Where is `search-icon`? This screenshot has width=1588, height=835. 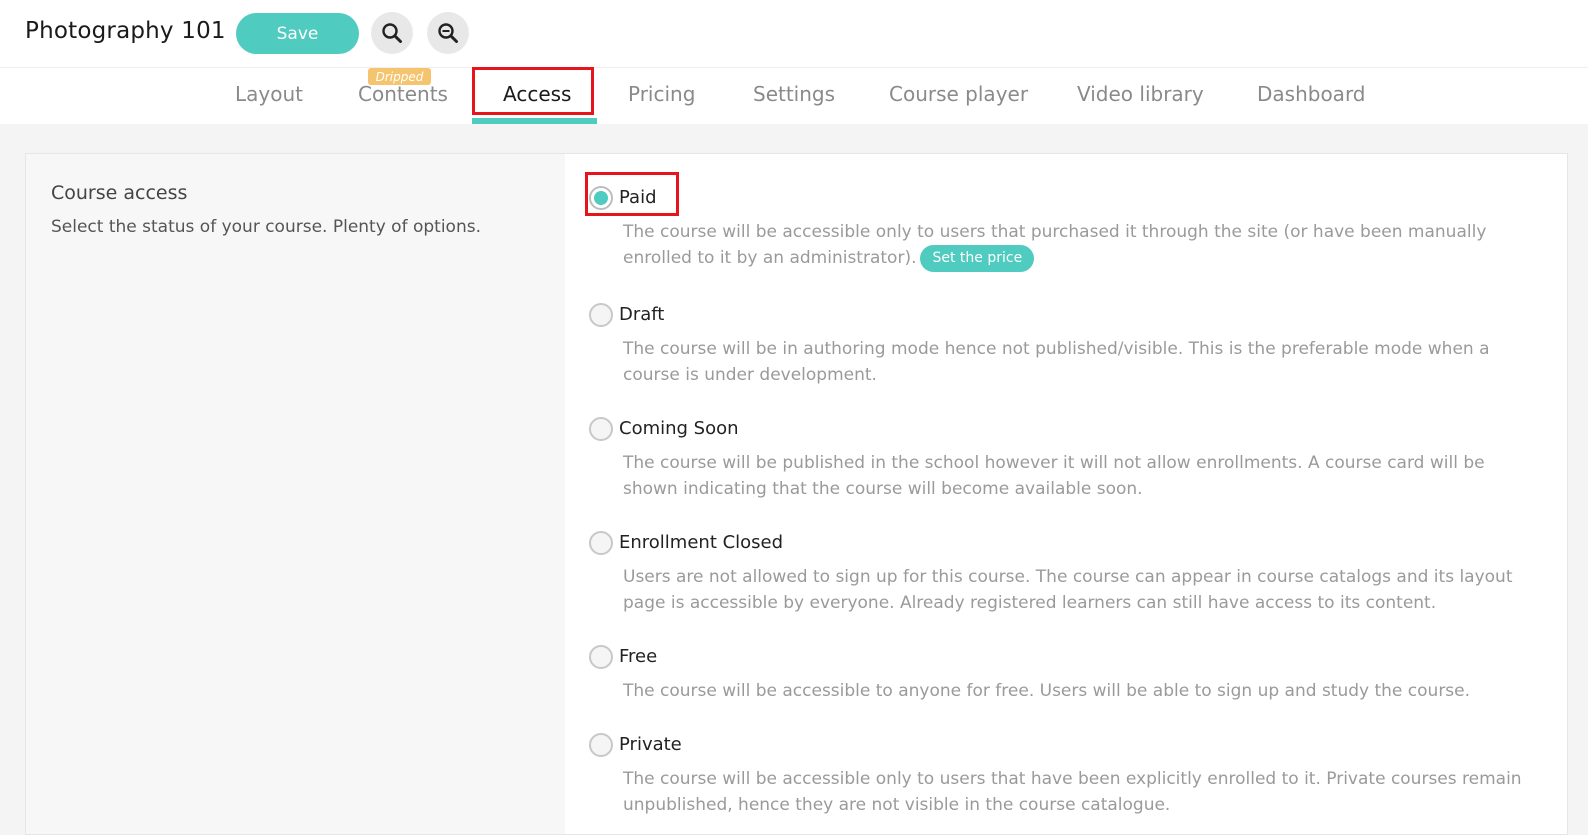
search-icon is located at coordinates (392, 33).